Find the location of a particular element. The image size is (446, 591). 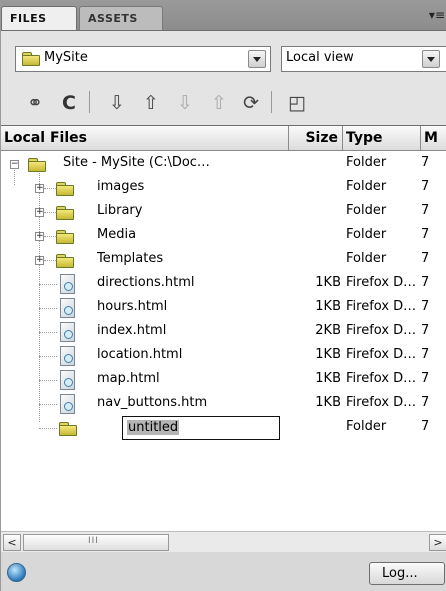

get-files-icon: ⇩ is located at coordinates (117, 103).